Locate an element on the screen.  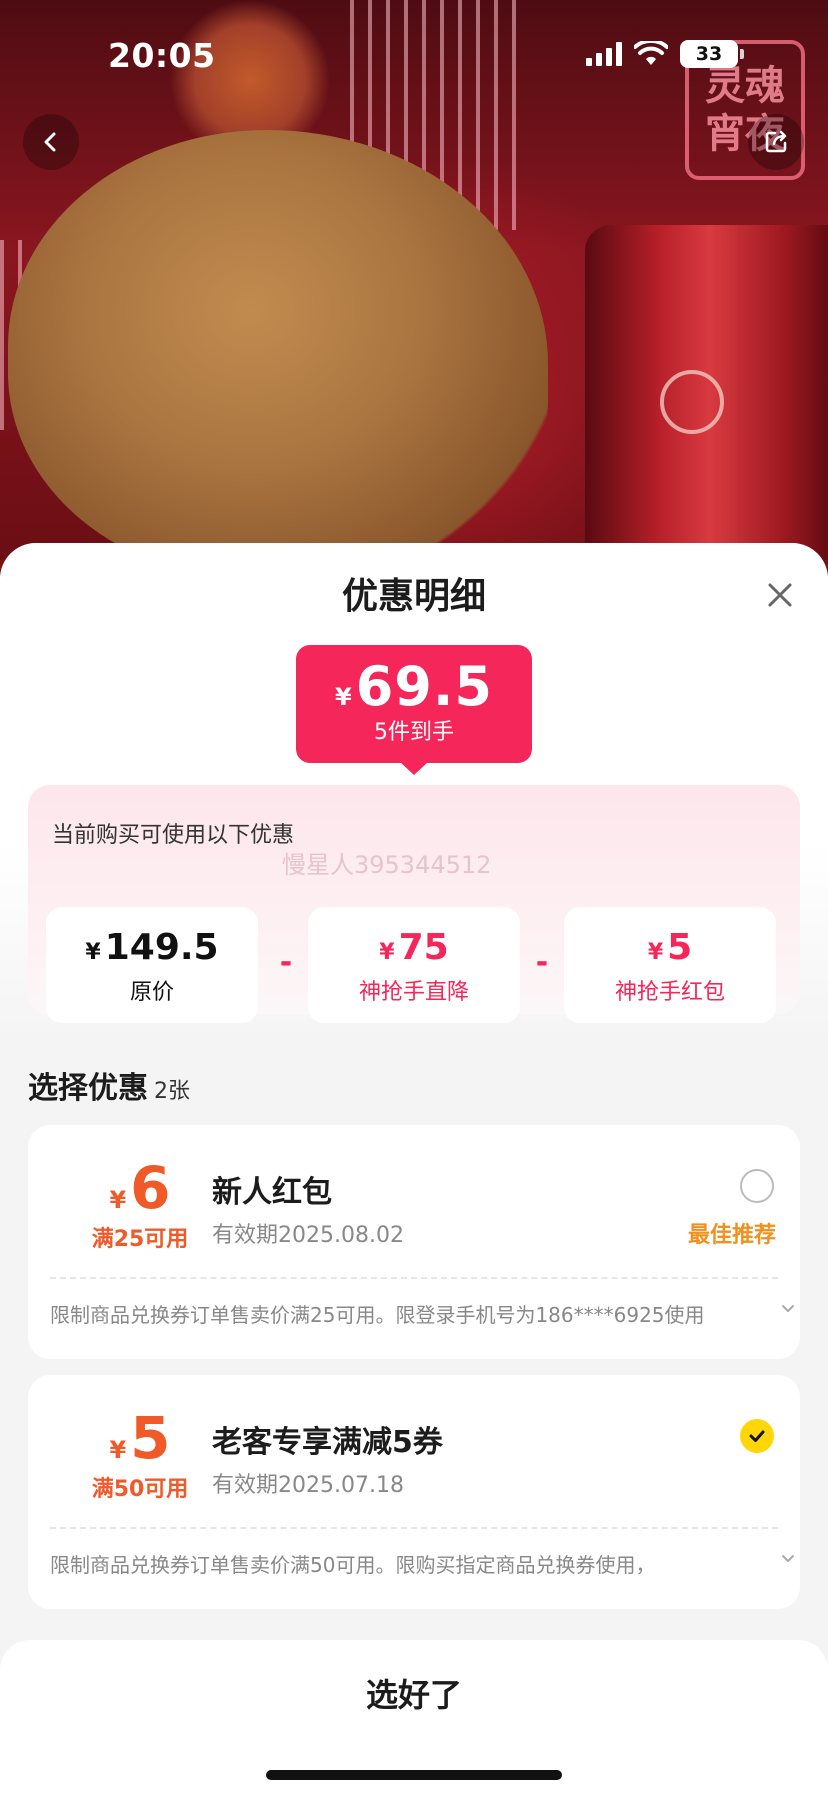
wifi-icon is located at coordinates (651, 53).